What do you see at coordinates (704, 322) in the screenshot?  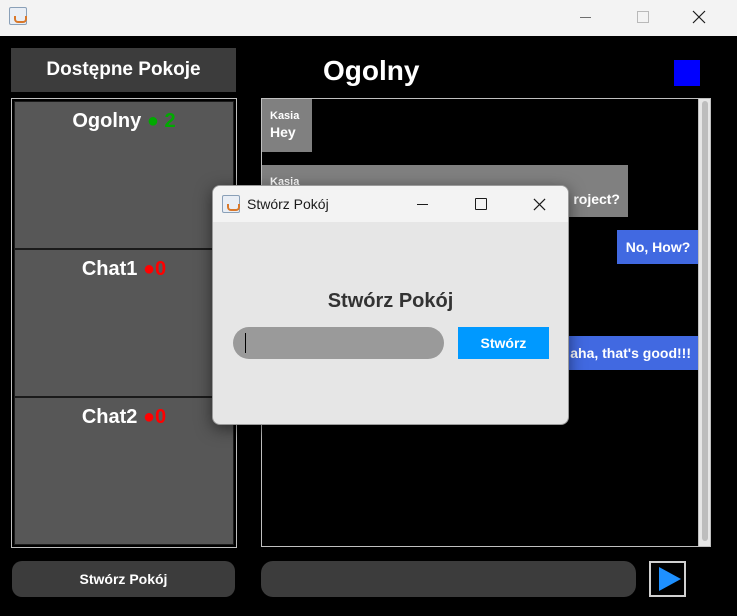 I see `chat-scrollbar` at bounding box center [704, 322].